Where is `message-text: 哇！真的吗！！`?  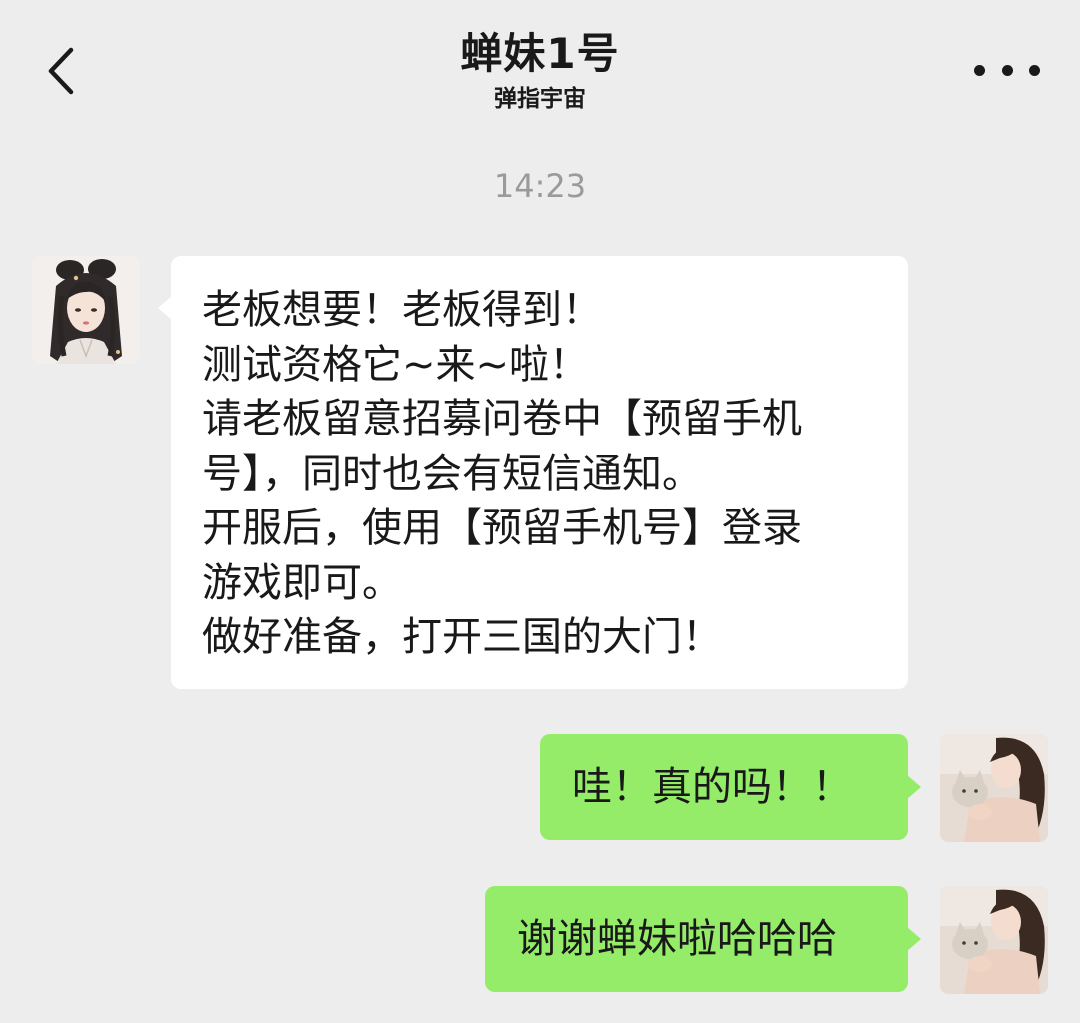
message-text: 哇！真的吗！！ is located at coordinates (712, 786).